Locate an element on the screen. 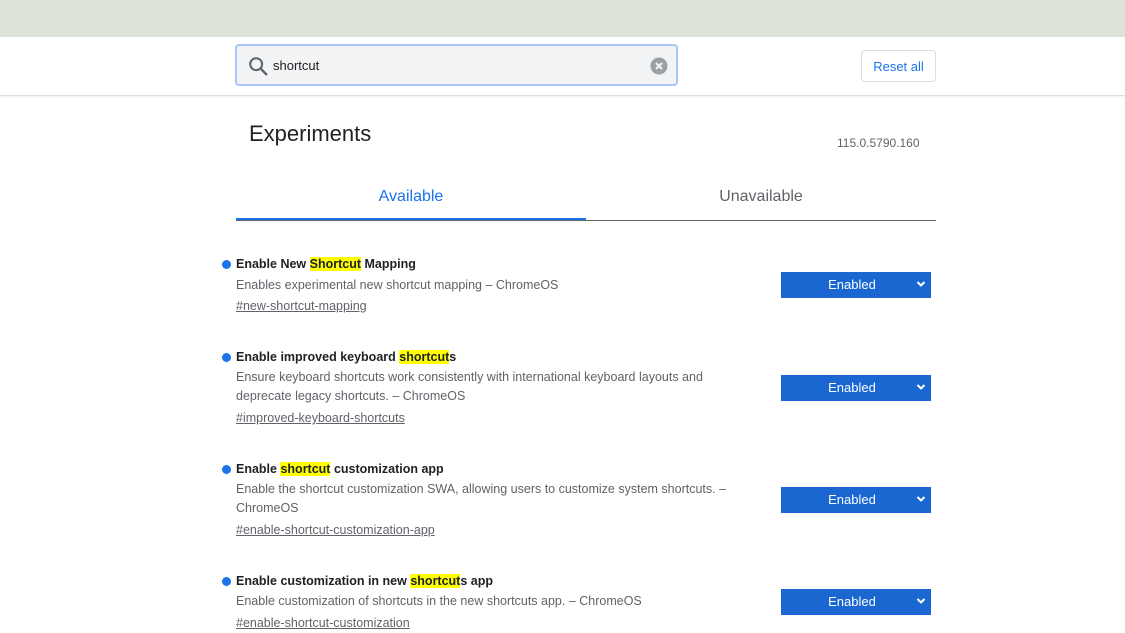 This screenshot has width=1125, height=633. page-title: Experiments is located at coordinates (310, 133).